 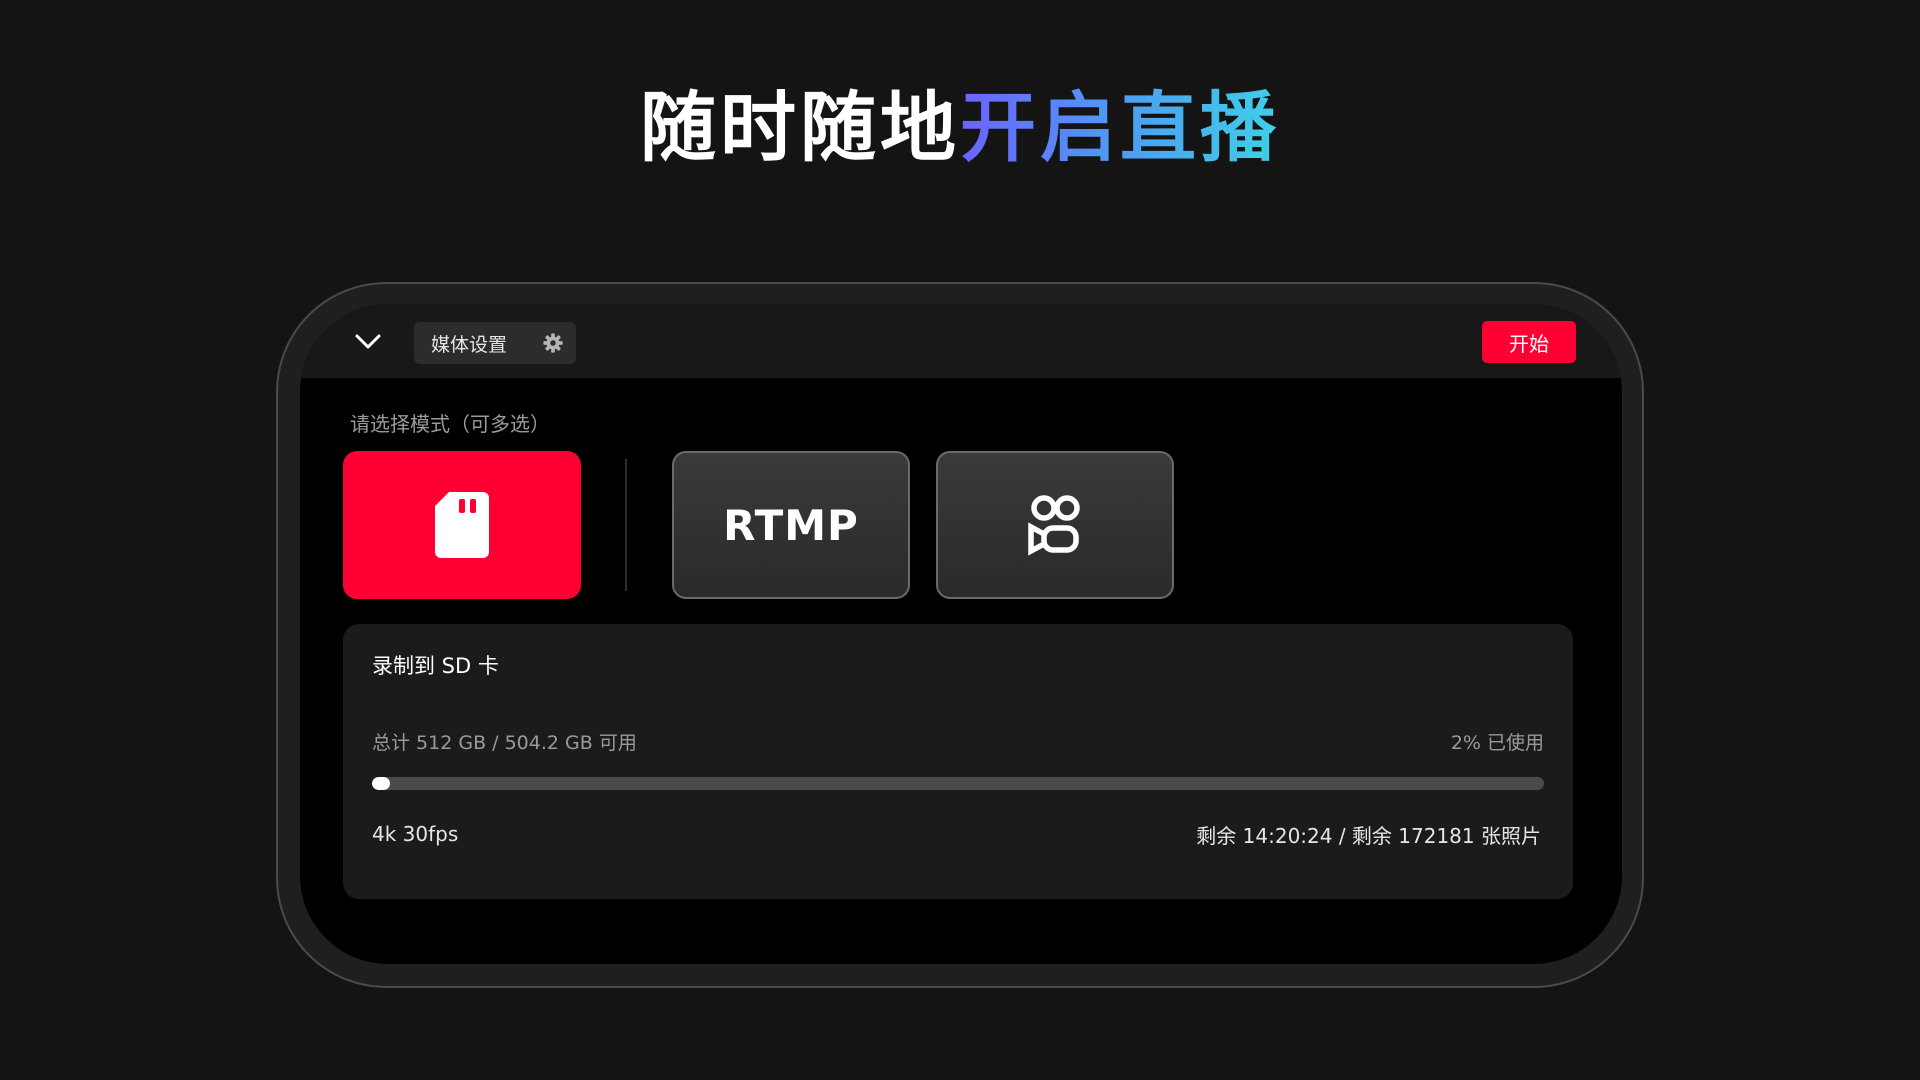 I want to click on headline-plain: 随时随地, so click(x=800, y=127).